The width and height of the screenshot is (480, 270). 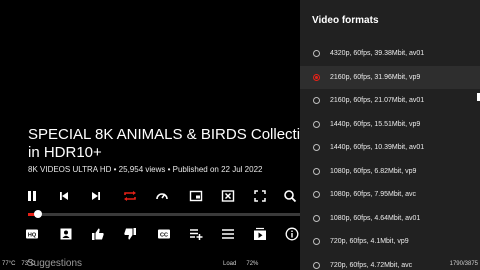 What do you see at coordinates (130, 234) in the screenshot?
I see `dislike-icon` at bounding box center [130, 234].